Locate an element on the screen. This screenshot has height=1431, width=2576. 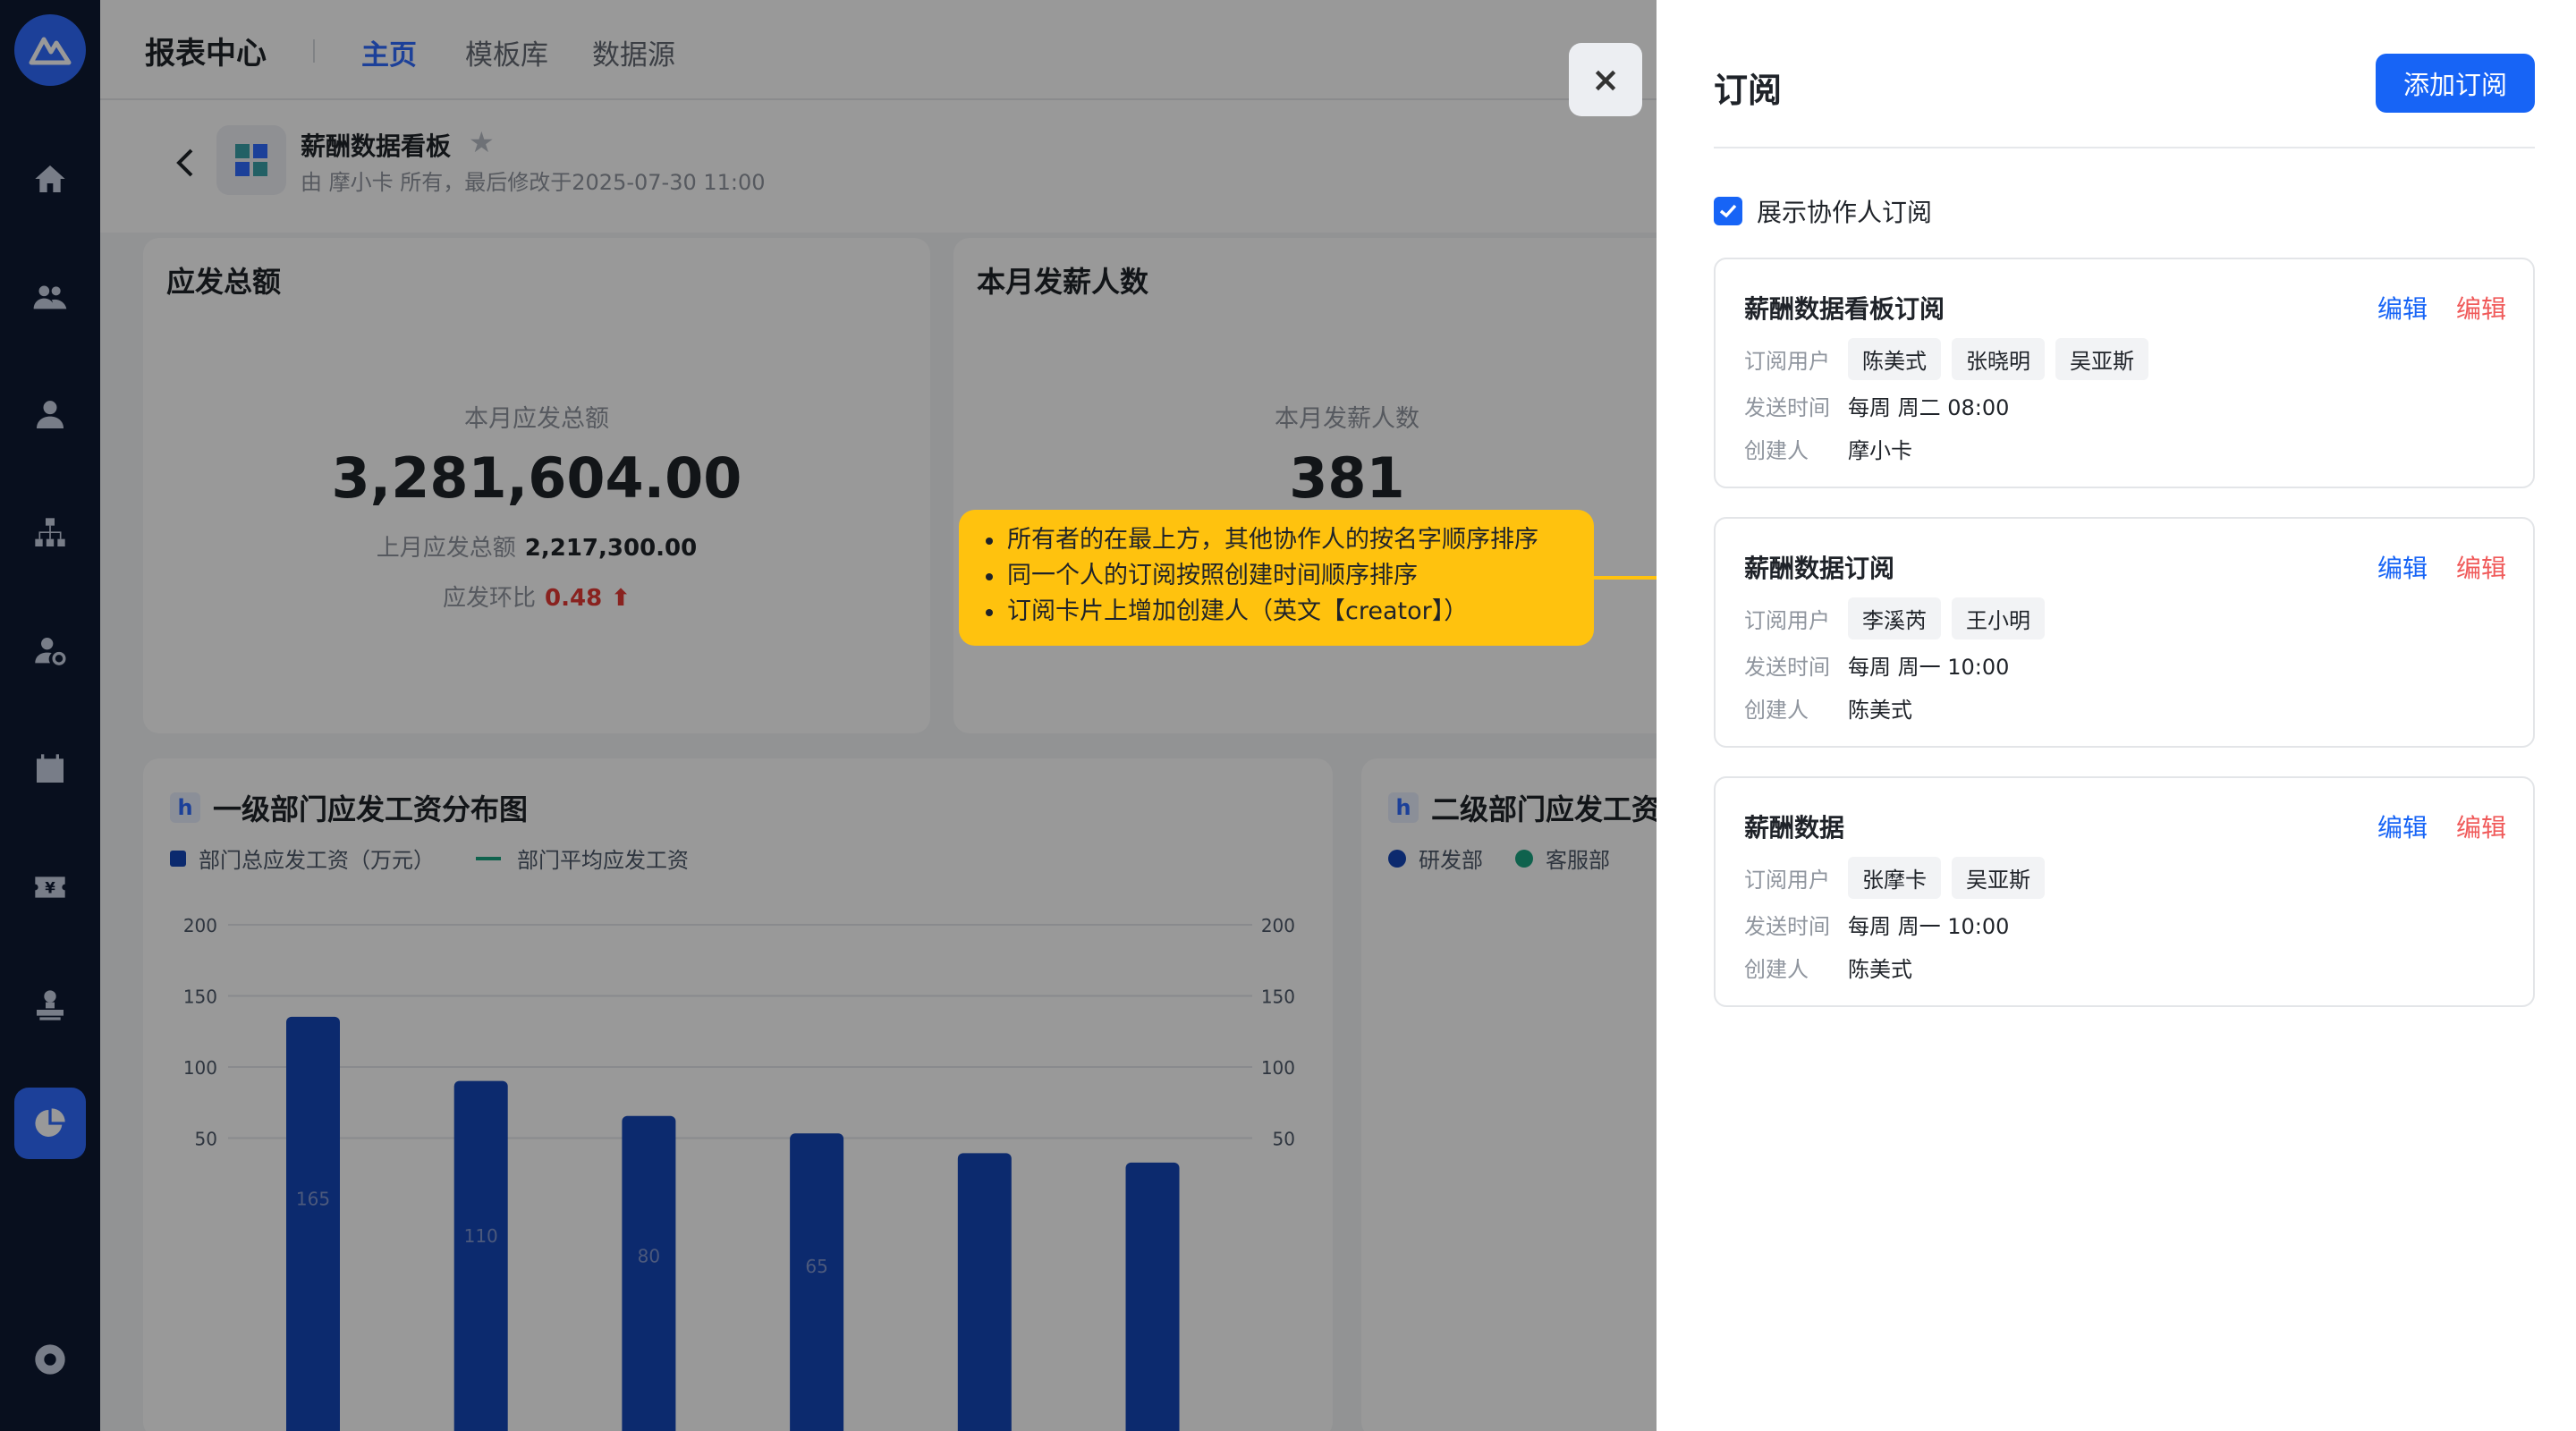
time-row: 发送时间 每周 周二 08:00 is located at coordinates (1876, 406).